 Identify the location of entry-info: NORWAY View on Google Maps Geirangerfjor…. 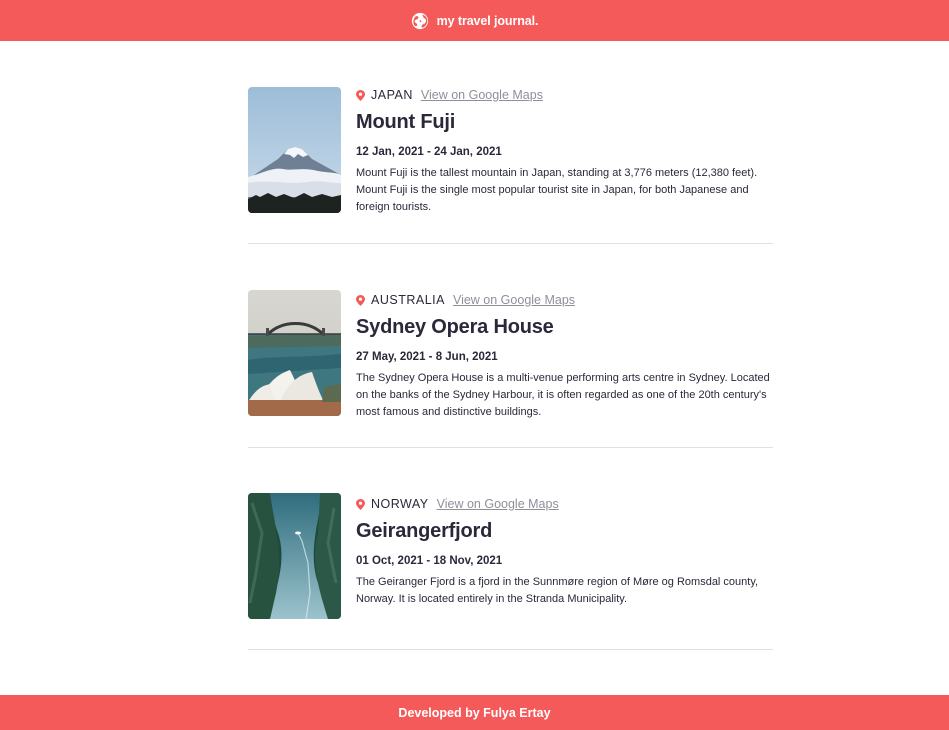
(564, 552).